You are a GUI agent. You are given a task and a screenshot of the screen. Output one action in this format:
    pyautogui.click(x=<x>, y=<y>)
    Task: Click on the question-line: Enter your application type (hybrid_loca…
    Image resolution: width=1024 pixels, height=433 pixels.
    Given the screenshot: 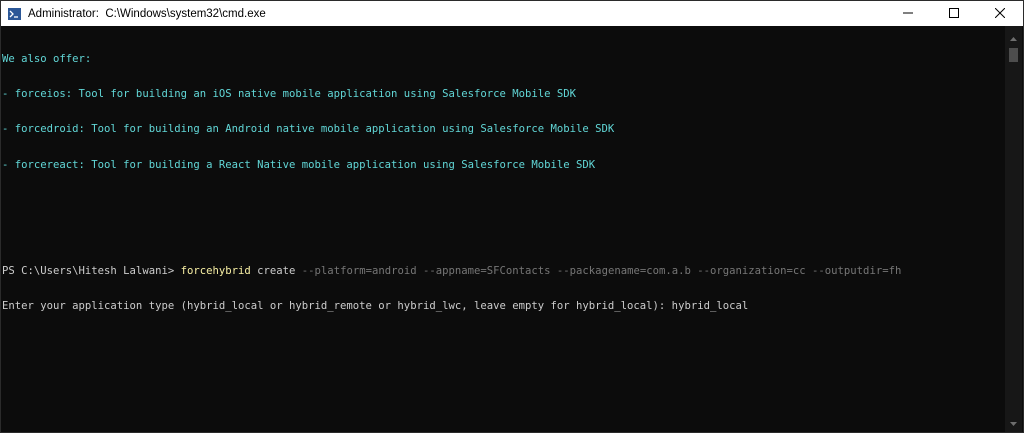 What is the action you would take?
    pyautogui.click(x=375, y=306)
    